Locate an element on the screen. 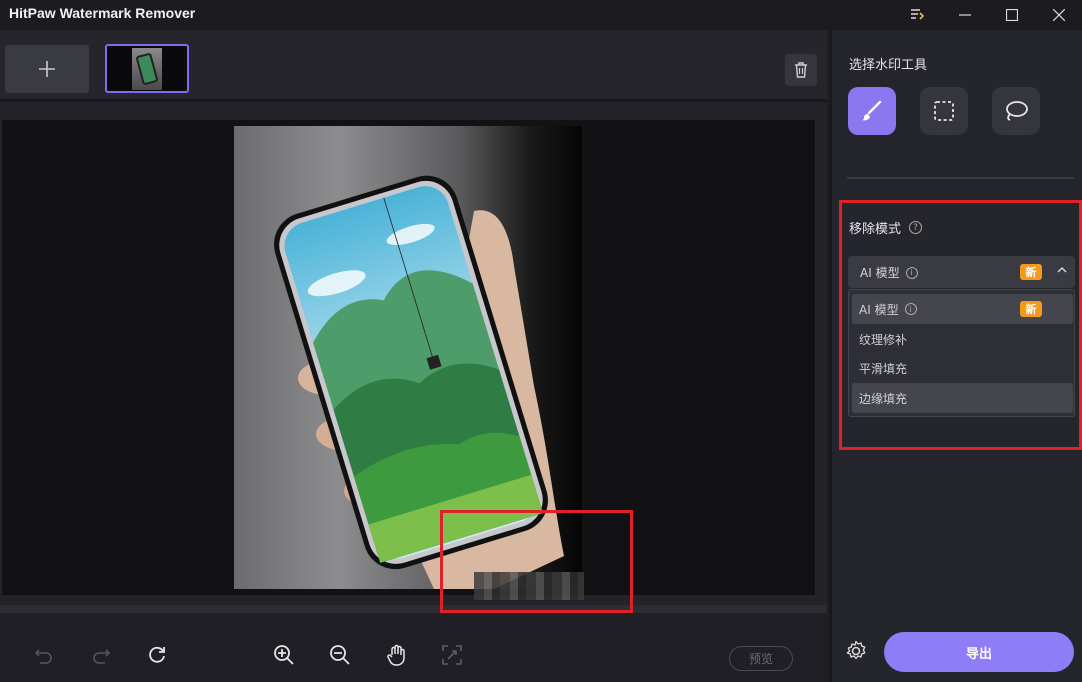 The height and width of the screenshot is (682, 1082). thumbnail-phone is located at coordinates (147, 69).